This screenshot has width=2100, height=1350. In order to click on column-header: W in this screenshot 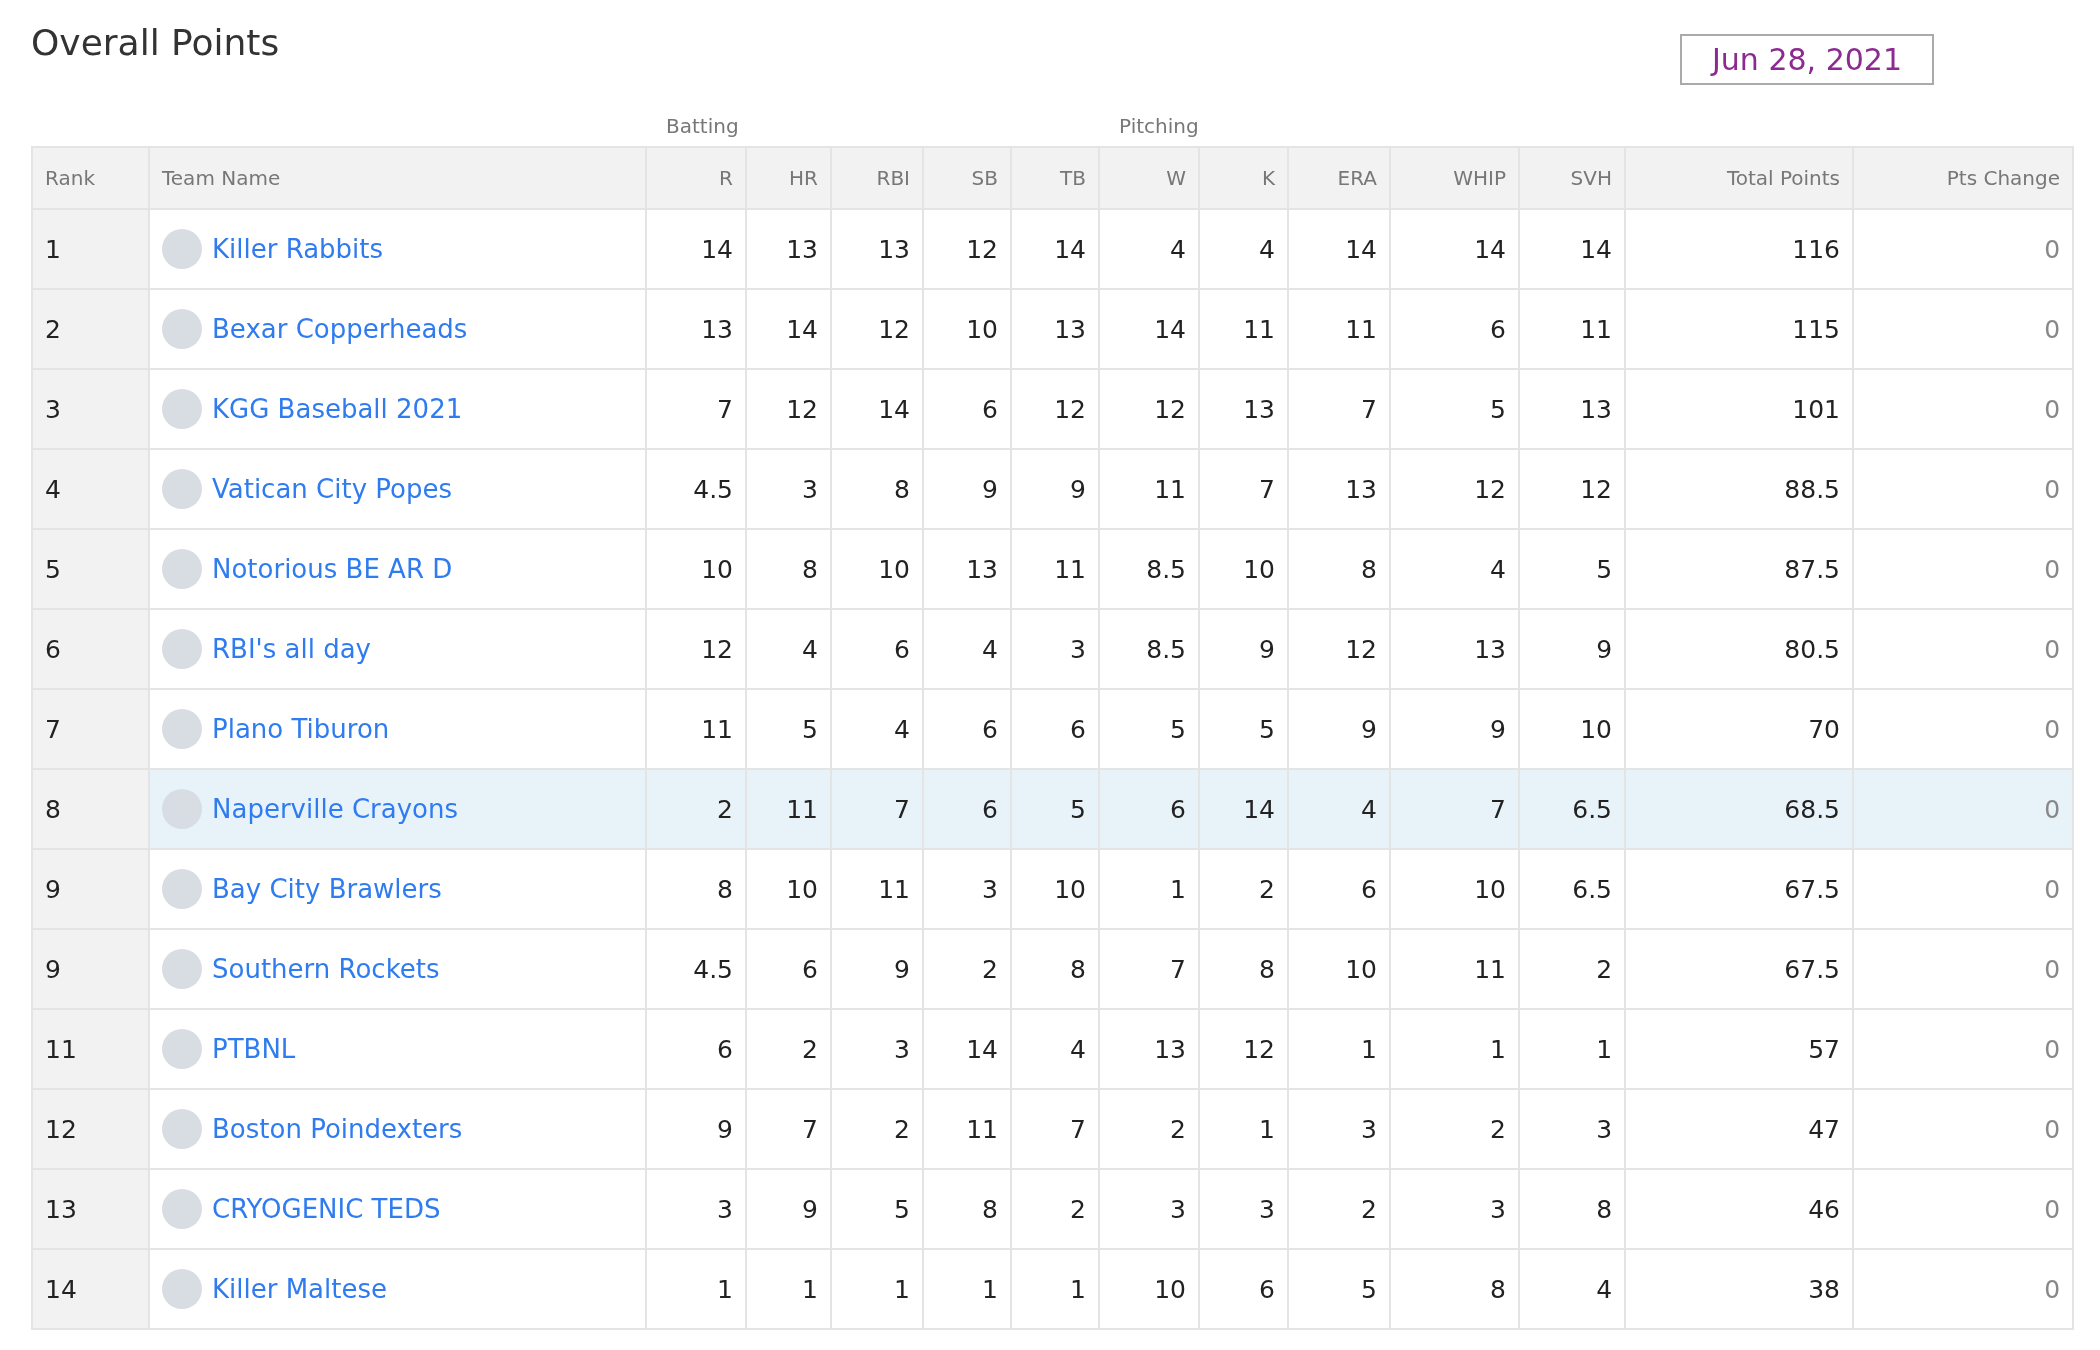, I will do `click(1149, 178)`.